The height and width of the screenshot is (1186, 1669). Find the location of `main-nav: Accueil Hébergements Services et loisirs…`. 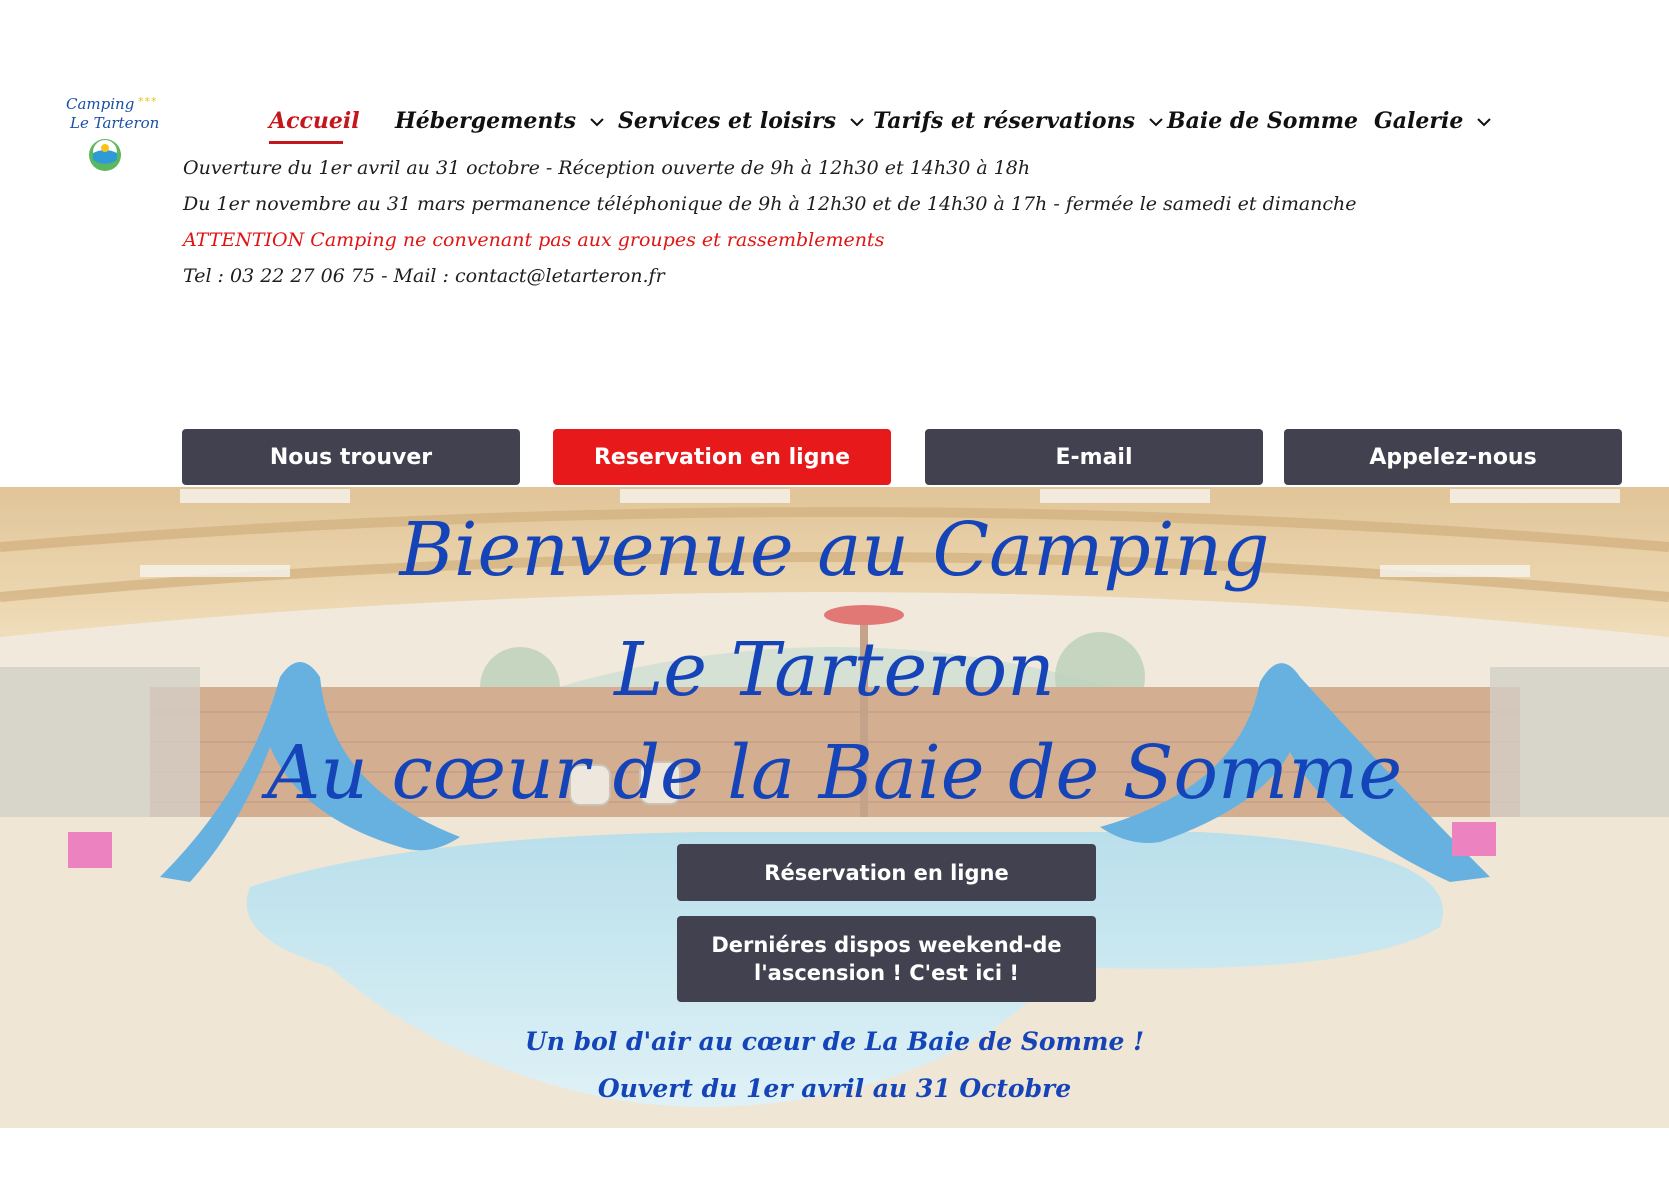

main-nav: Accueil Hébergements Services et loisirs… is located at coordinates (834, 122).